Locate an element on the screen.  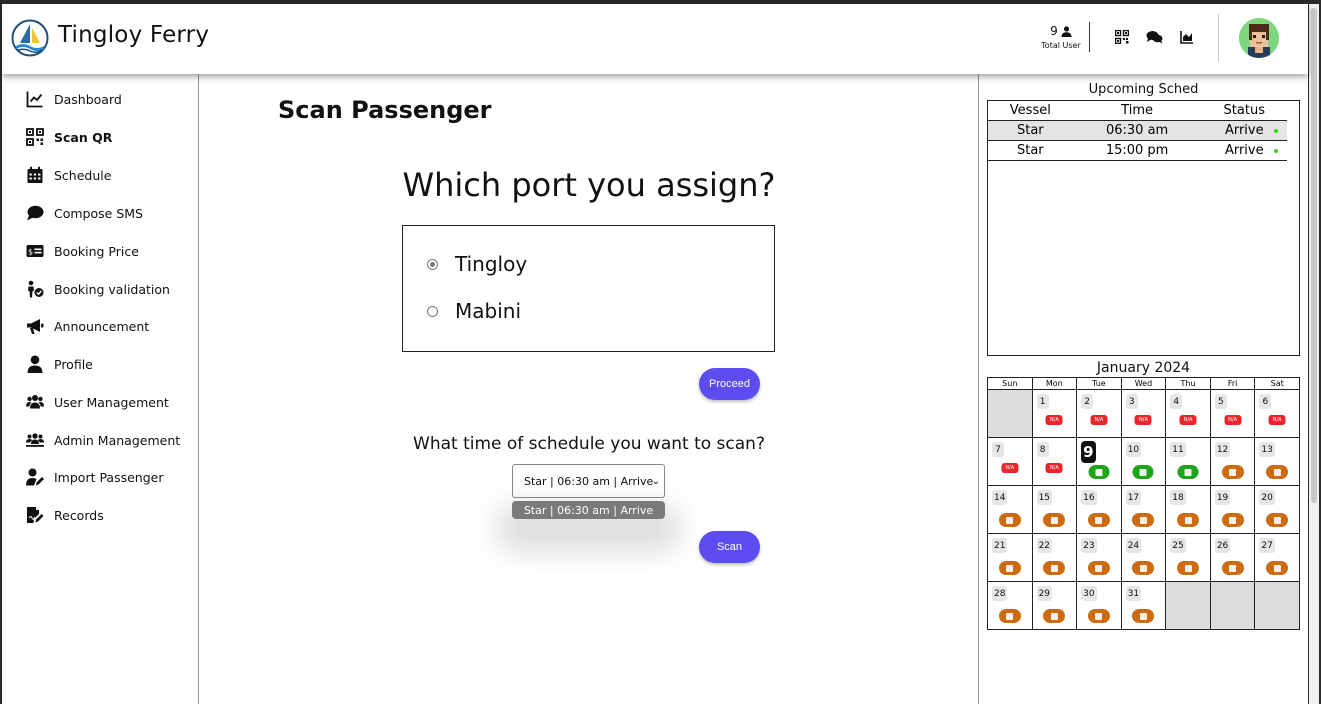
calendar-day-cell: 12 is located at coordinates (1232, 461).